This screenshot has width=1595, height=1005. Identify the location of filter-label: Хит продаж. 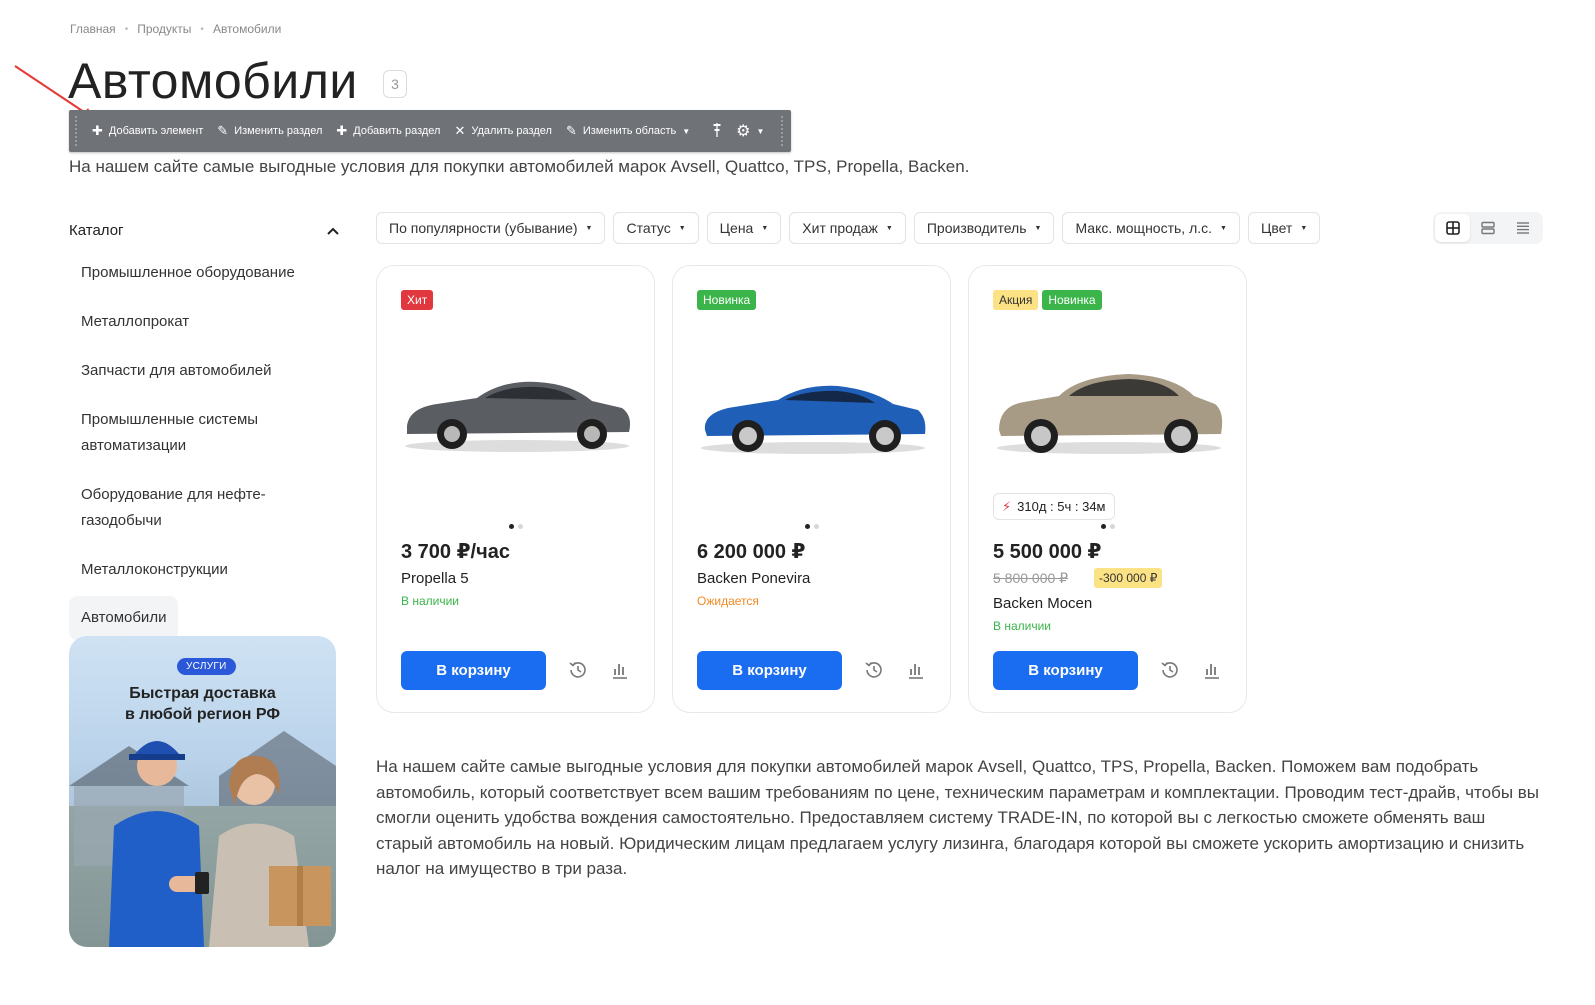
(840, 228).